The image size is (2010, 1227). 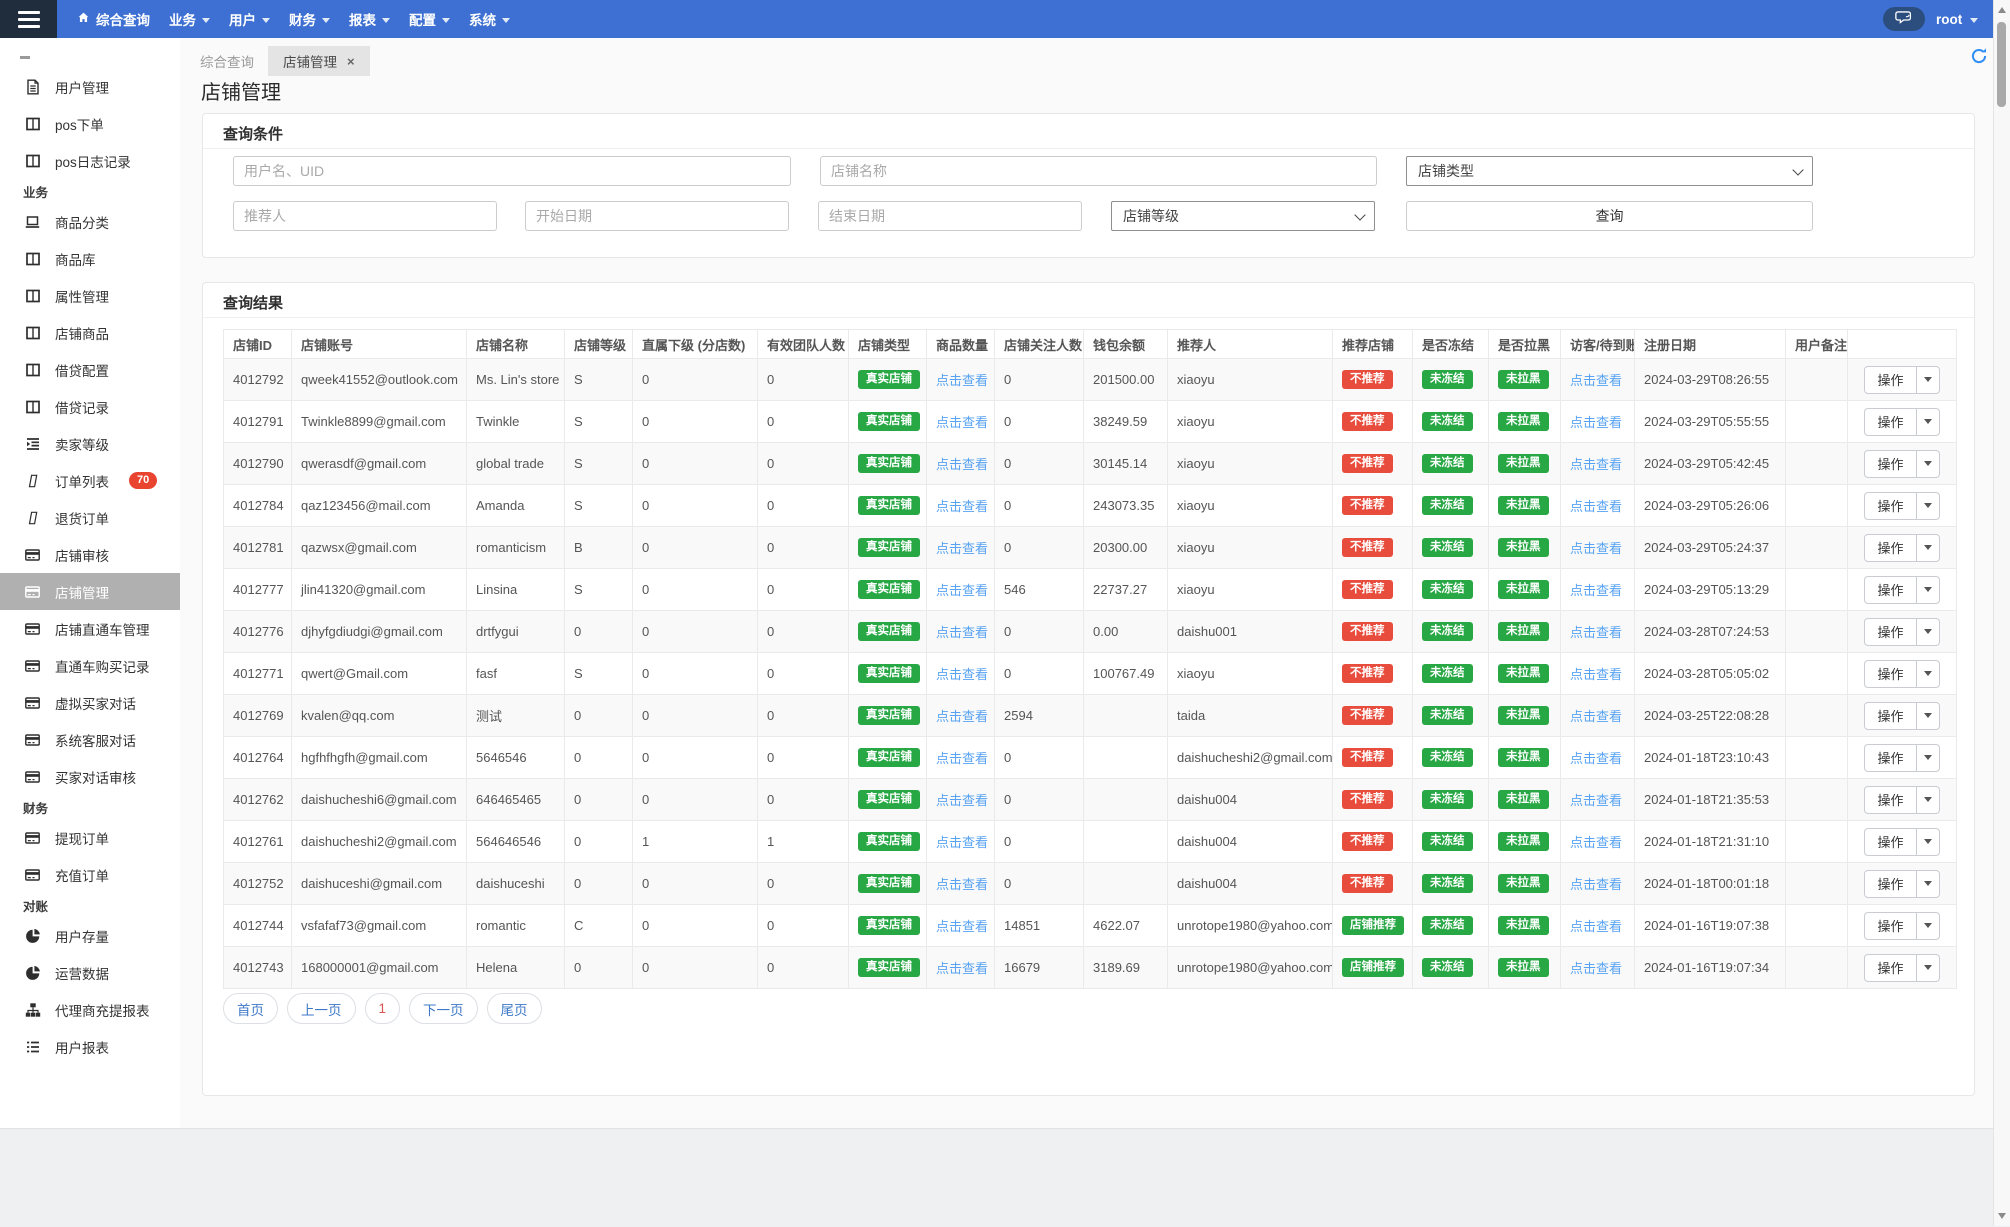 What do you see at coordinates (351, 61) in the screenshot?
I see `close-icon: ×` at bounding box center [351, 61].